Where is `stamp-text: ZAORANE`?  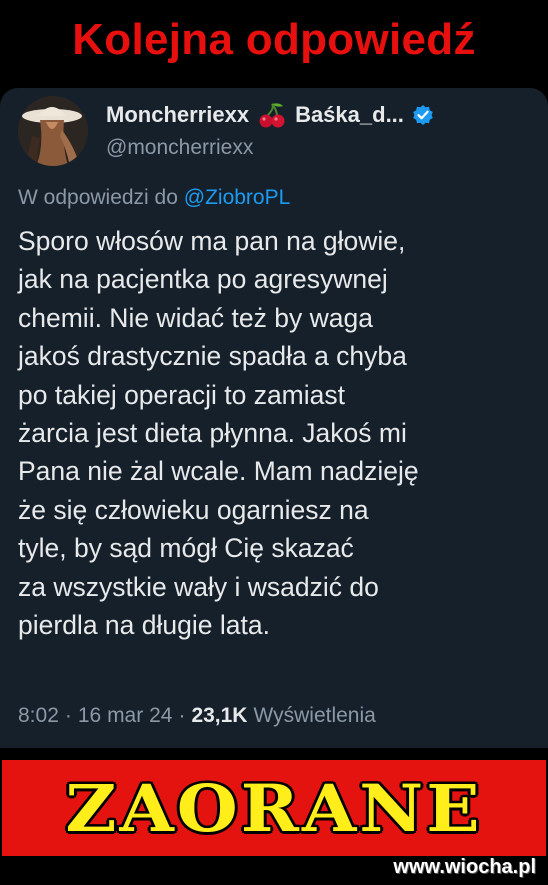
stamp-text: ZAORANE is located at coordinates (274, 808).